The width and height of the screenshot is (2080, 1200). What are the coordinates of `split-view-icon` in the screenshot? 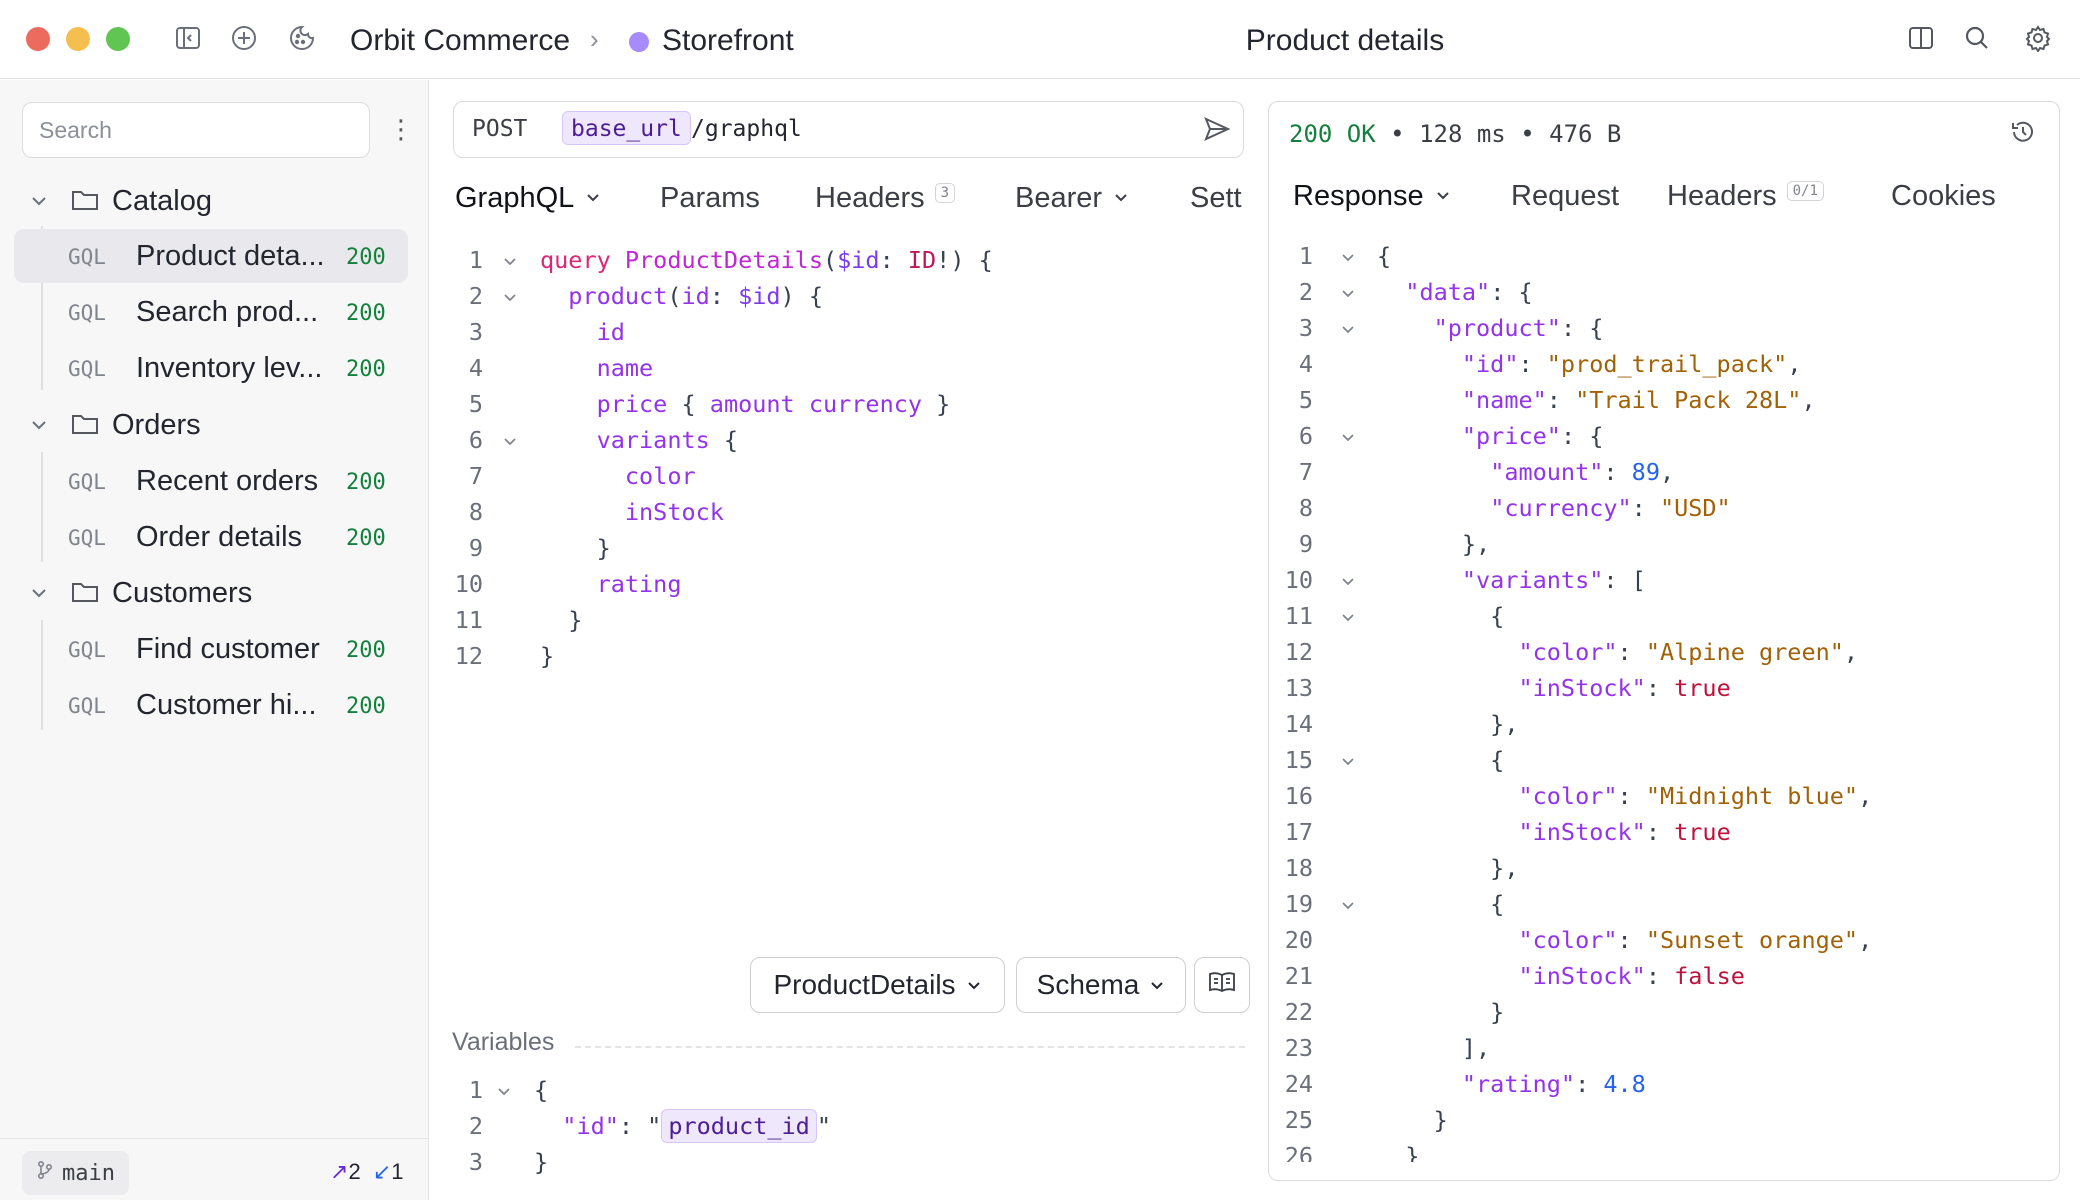 It's located at (1921, 38).